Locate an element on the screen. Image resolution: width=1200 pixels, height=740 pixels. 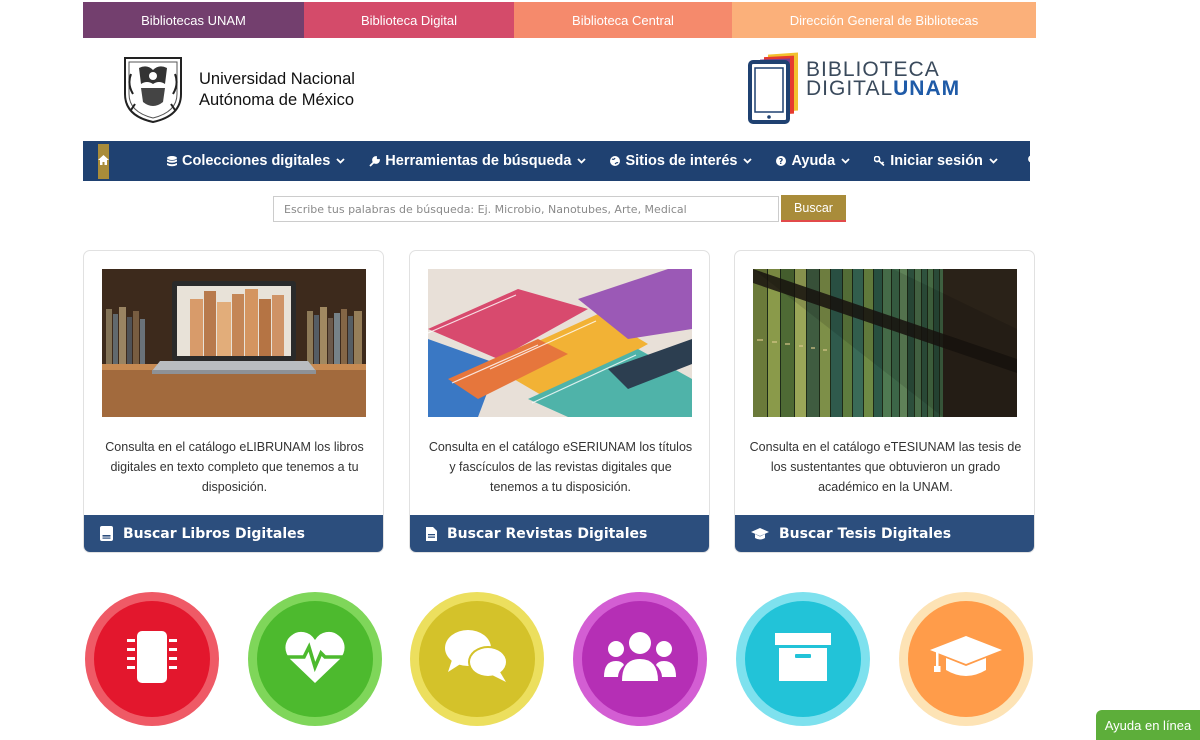
nav-search-toggle is located at coordinates (1045, 161).